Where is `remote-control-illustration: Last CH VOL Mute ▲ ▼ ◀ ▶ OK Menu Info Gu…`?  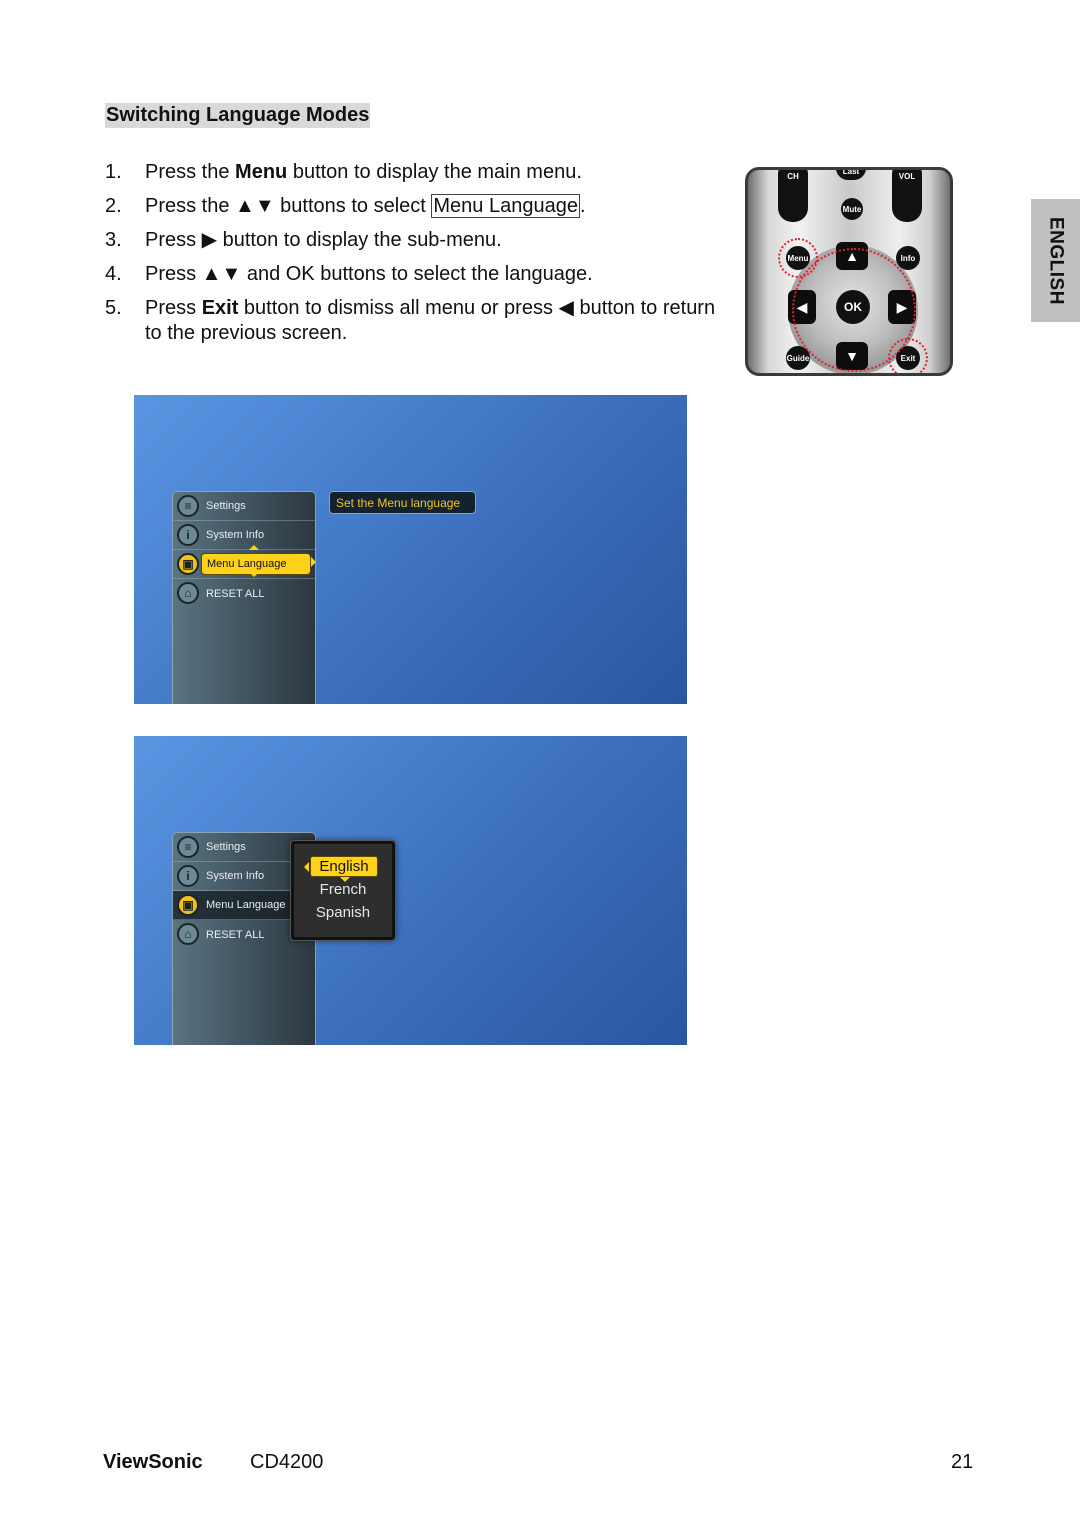
remote-control-illustration: Last CH VOL Mute ▲ ▼ ◀ ▶ OK Menu Info Gu… is located at coordinates (849, 271).